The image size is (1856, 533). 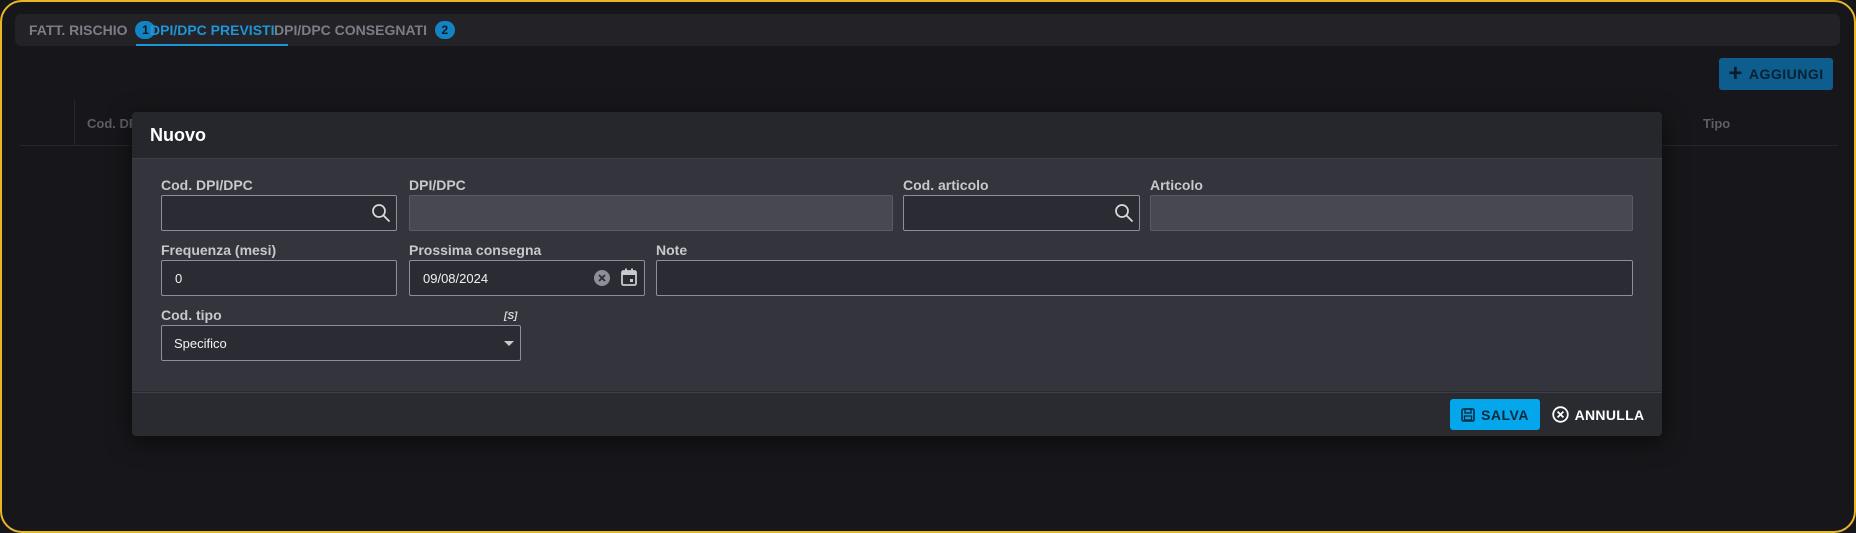 I want to click on calendar-icon, so click(x=629, y=277).